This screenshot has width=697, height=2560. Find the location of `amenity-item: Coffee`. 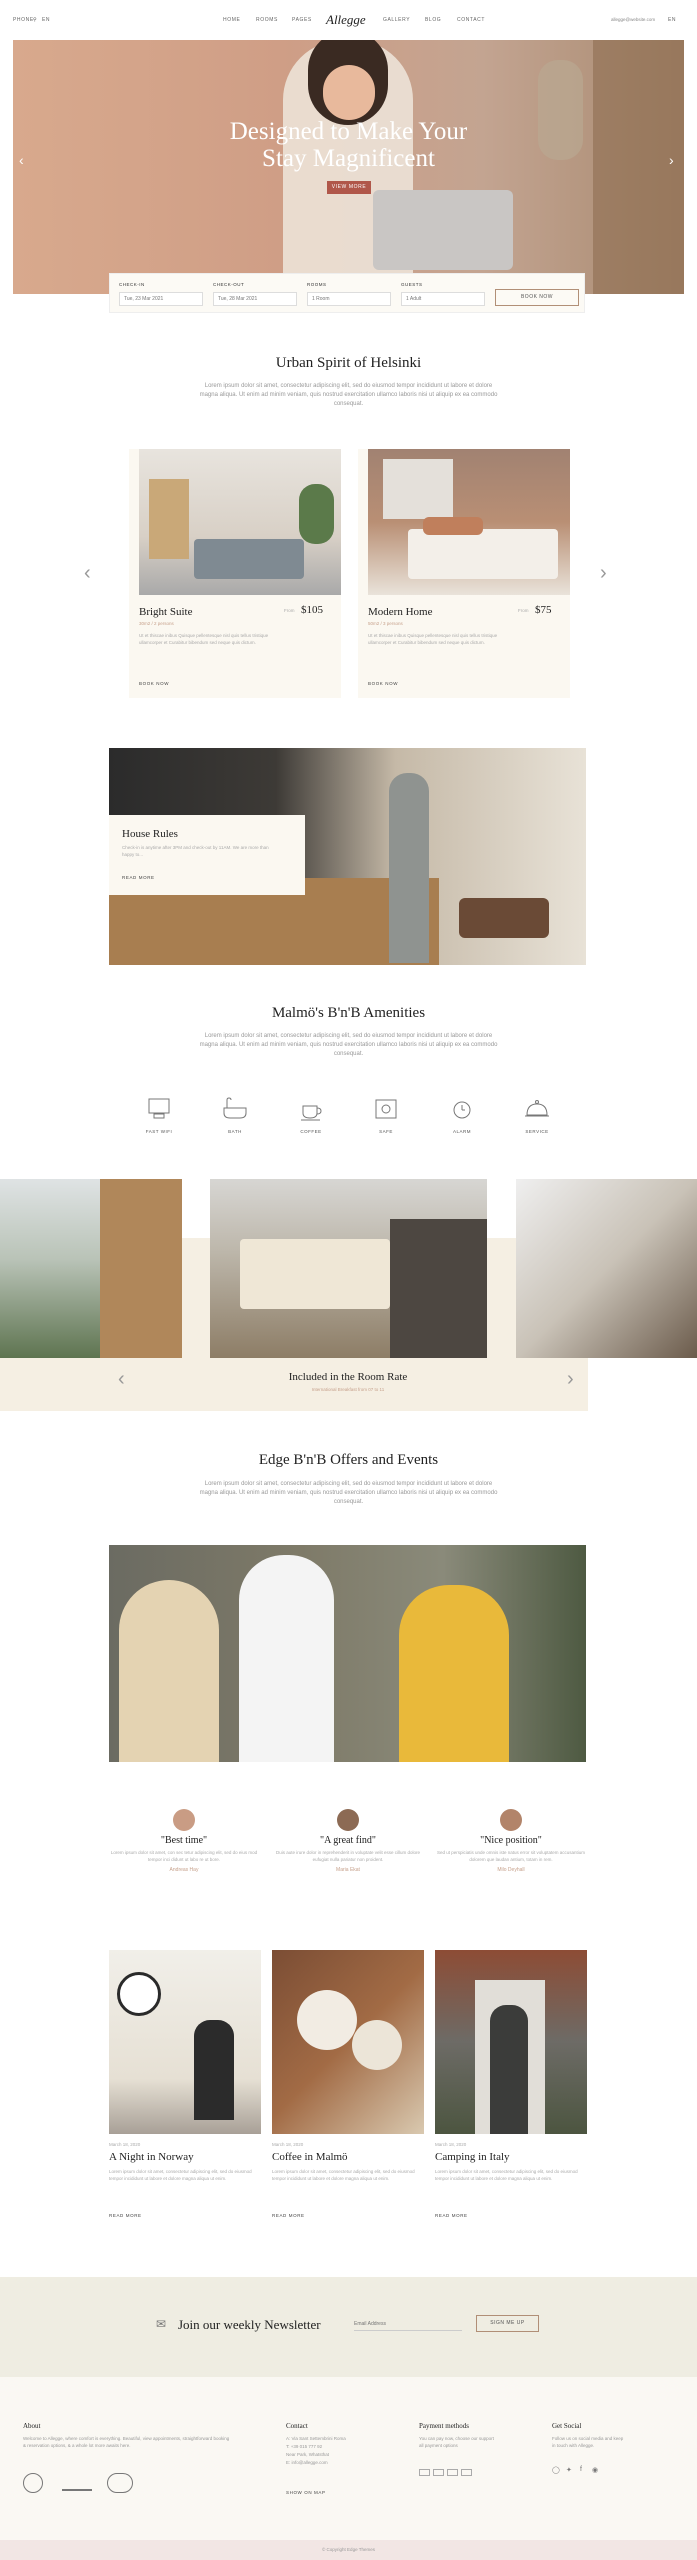

amenity-item: Coffee is located at coordinates (311, 1114).